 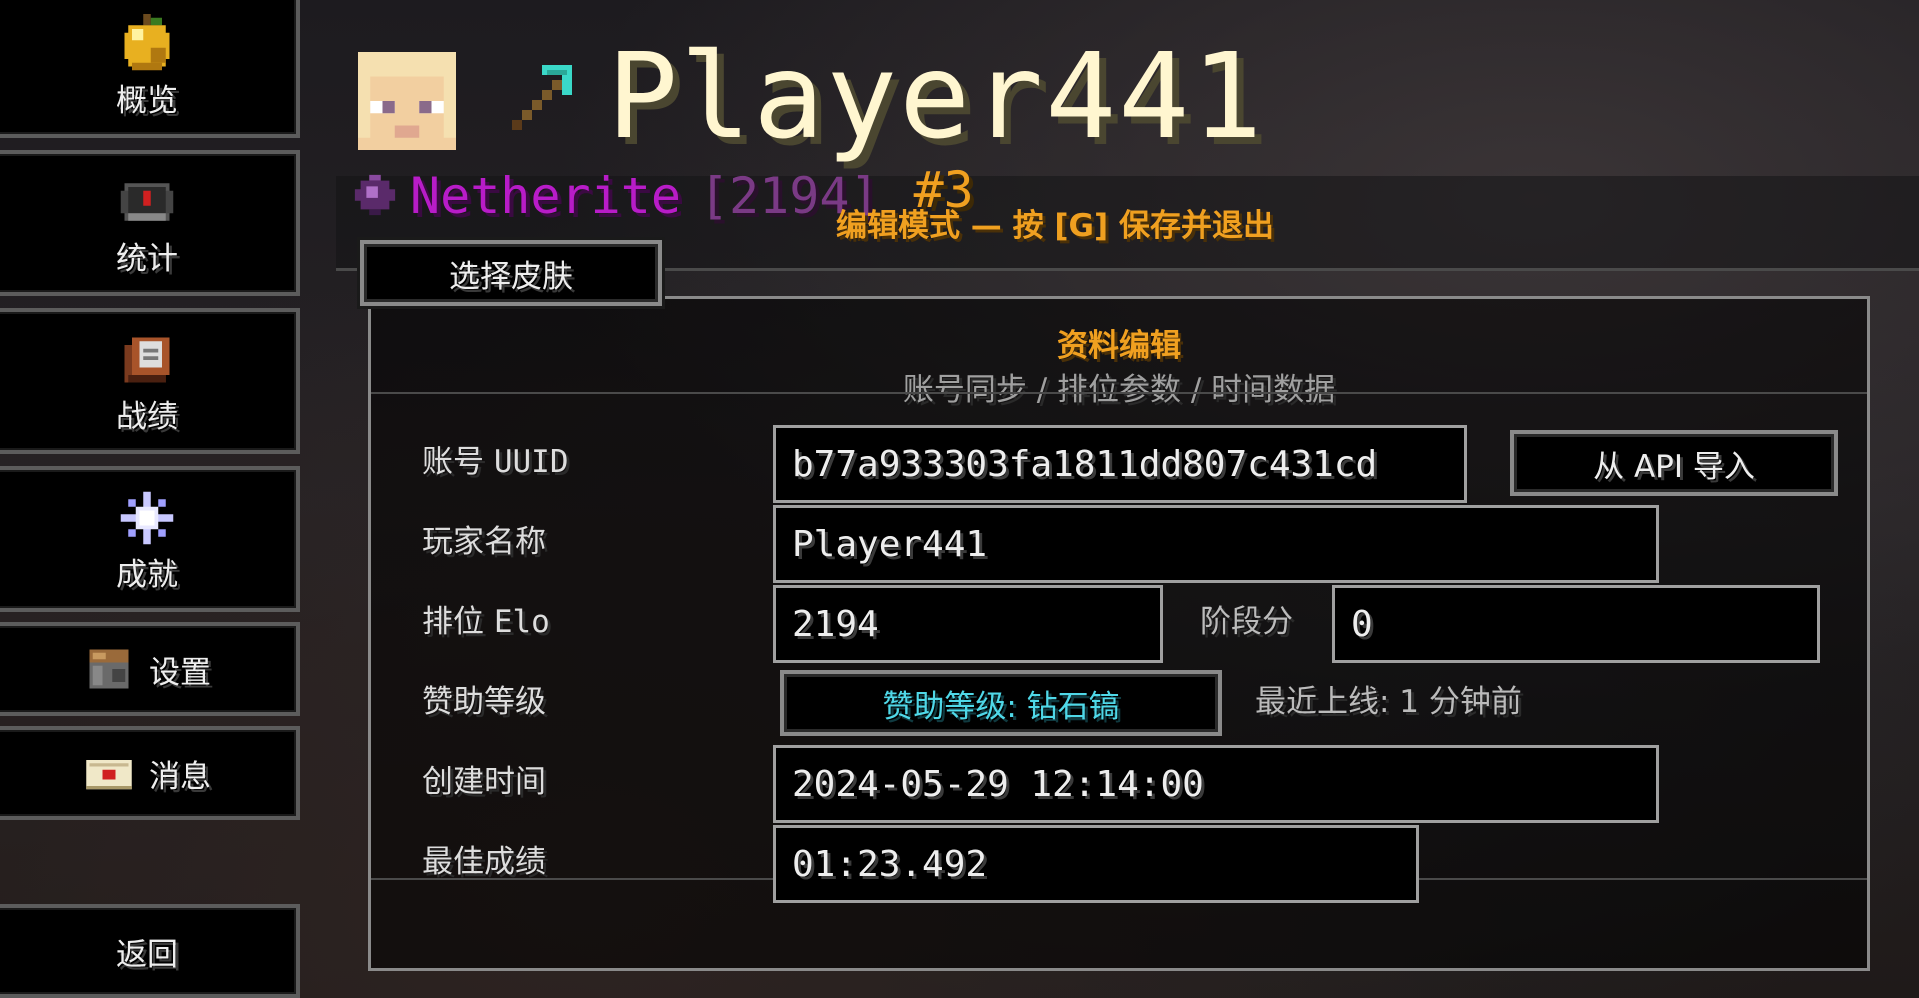 I want to click on sidebar-item-settings: 设置, so click(x=150, y=669).